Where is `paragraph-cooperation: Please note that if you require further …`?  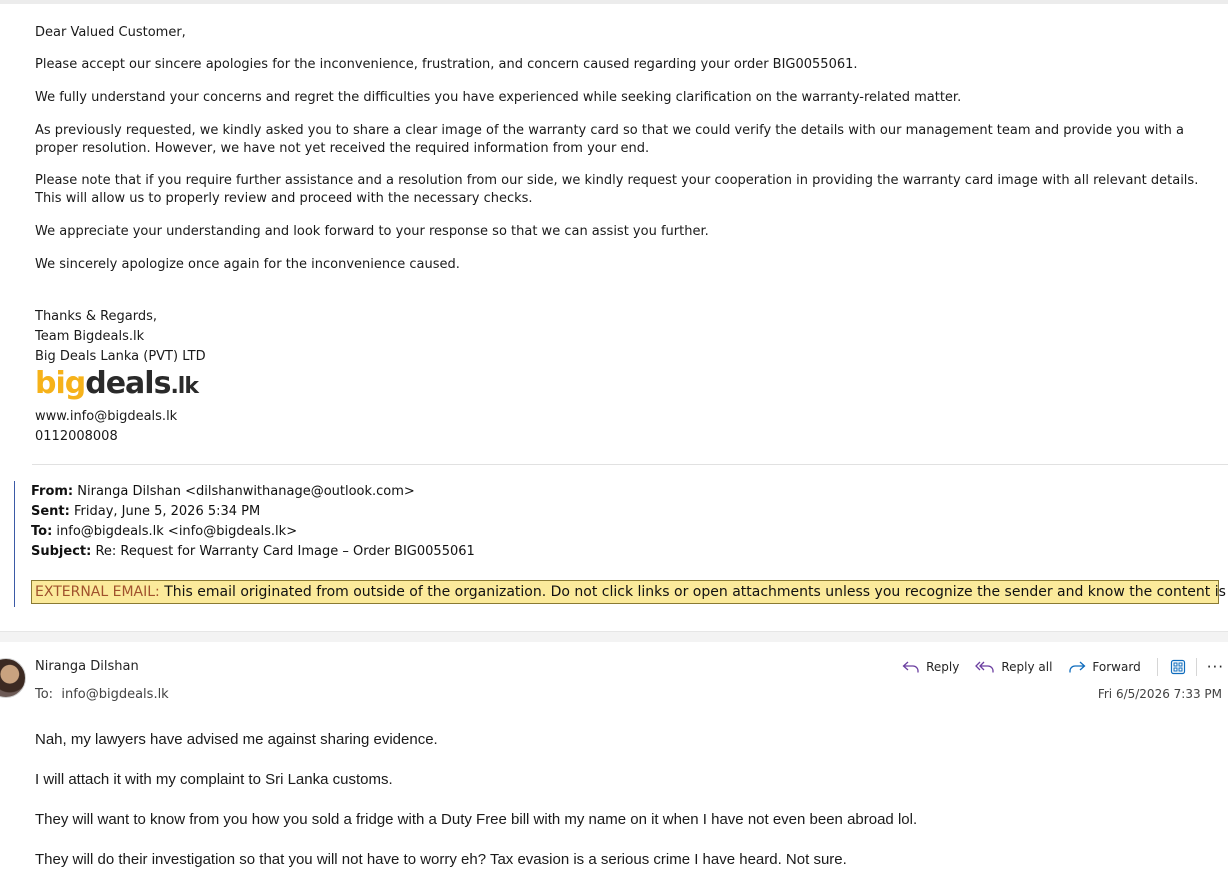
paragraph-cooperation: Please note that if you require further … is located at coordinates (617, 189).